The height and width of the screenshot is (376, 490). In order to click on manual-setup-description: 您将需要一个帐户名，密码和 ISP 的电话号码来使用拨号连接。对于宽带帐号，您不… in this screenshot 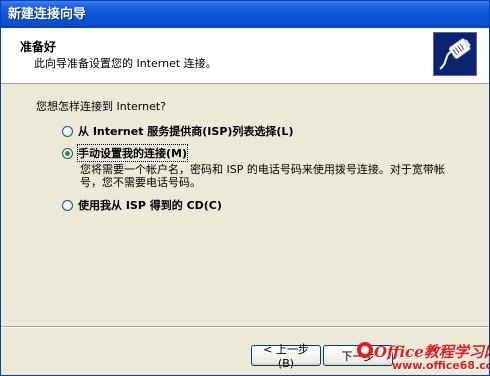, I will do `click(262, 176)`.